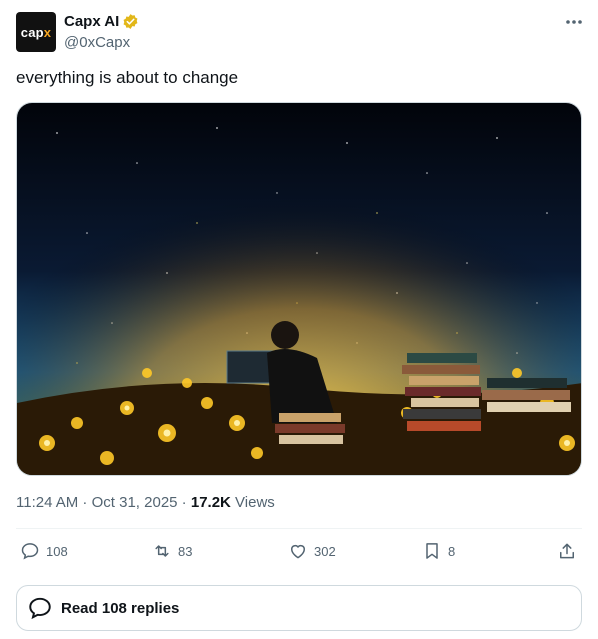 The image size is (598, 639). I want to click on like-button: 302, so click(312, 551).